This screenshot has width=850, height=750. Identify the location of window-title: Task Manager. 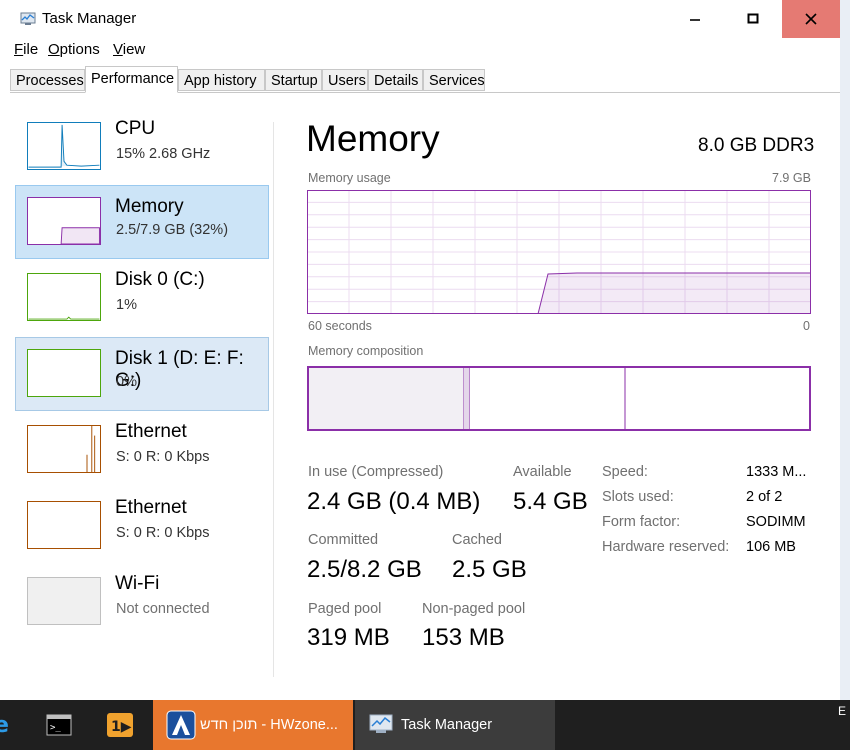
(89, 18).